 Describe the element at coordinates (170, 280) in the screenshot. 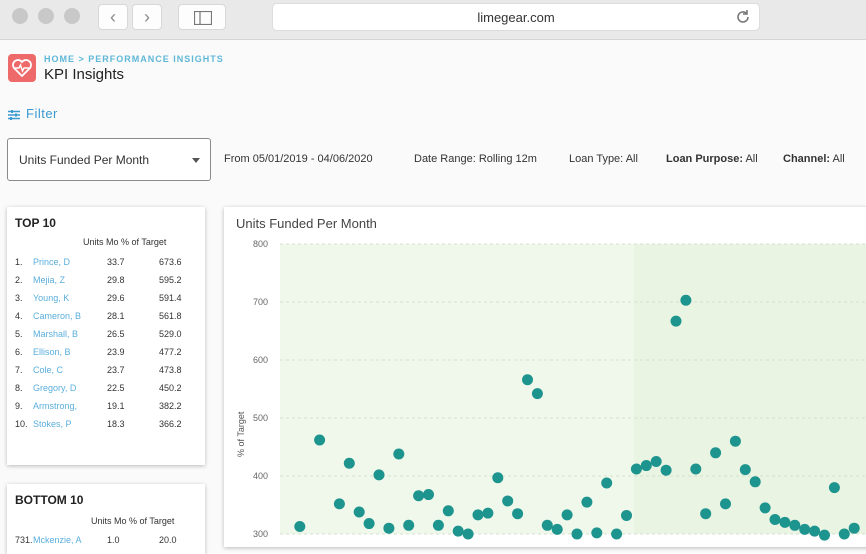

I see `pct-cell: 595.2` at that location.